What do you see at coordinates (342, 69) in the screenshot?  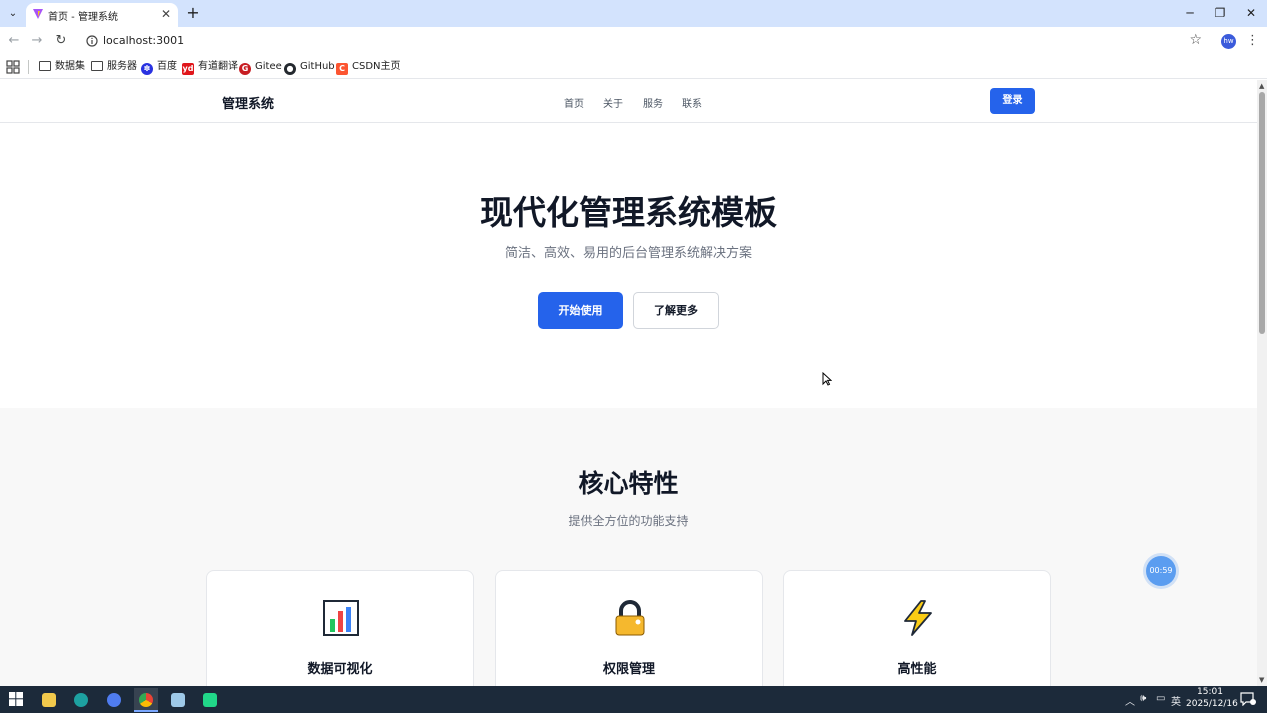 I see `csdn-icon: C` at bounding box center [342, 69].